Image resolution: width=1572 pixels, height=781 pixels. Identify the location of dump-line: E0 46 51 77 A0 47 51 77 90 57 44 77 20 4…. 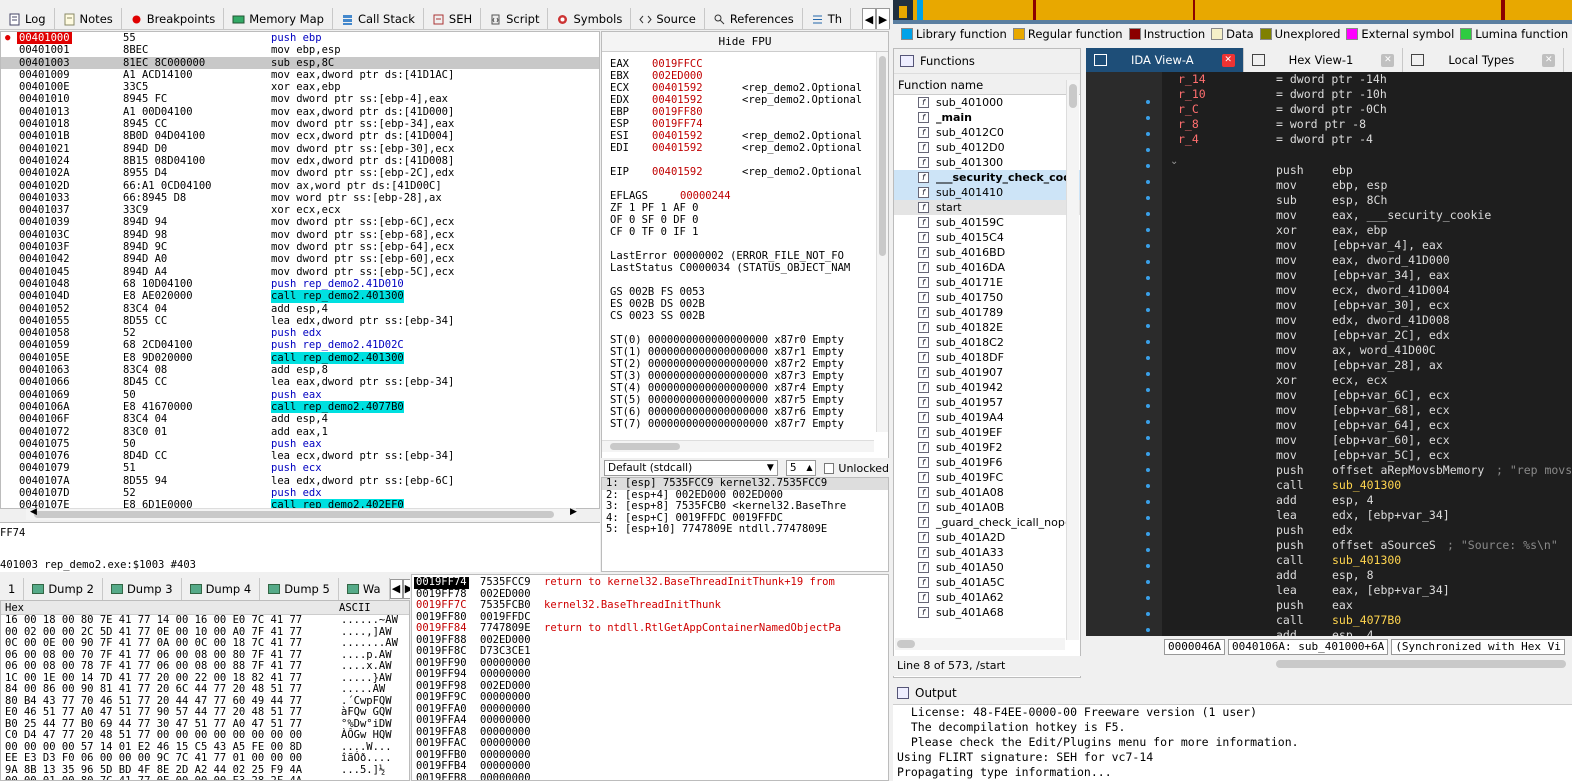
(205, 712).